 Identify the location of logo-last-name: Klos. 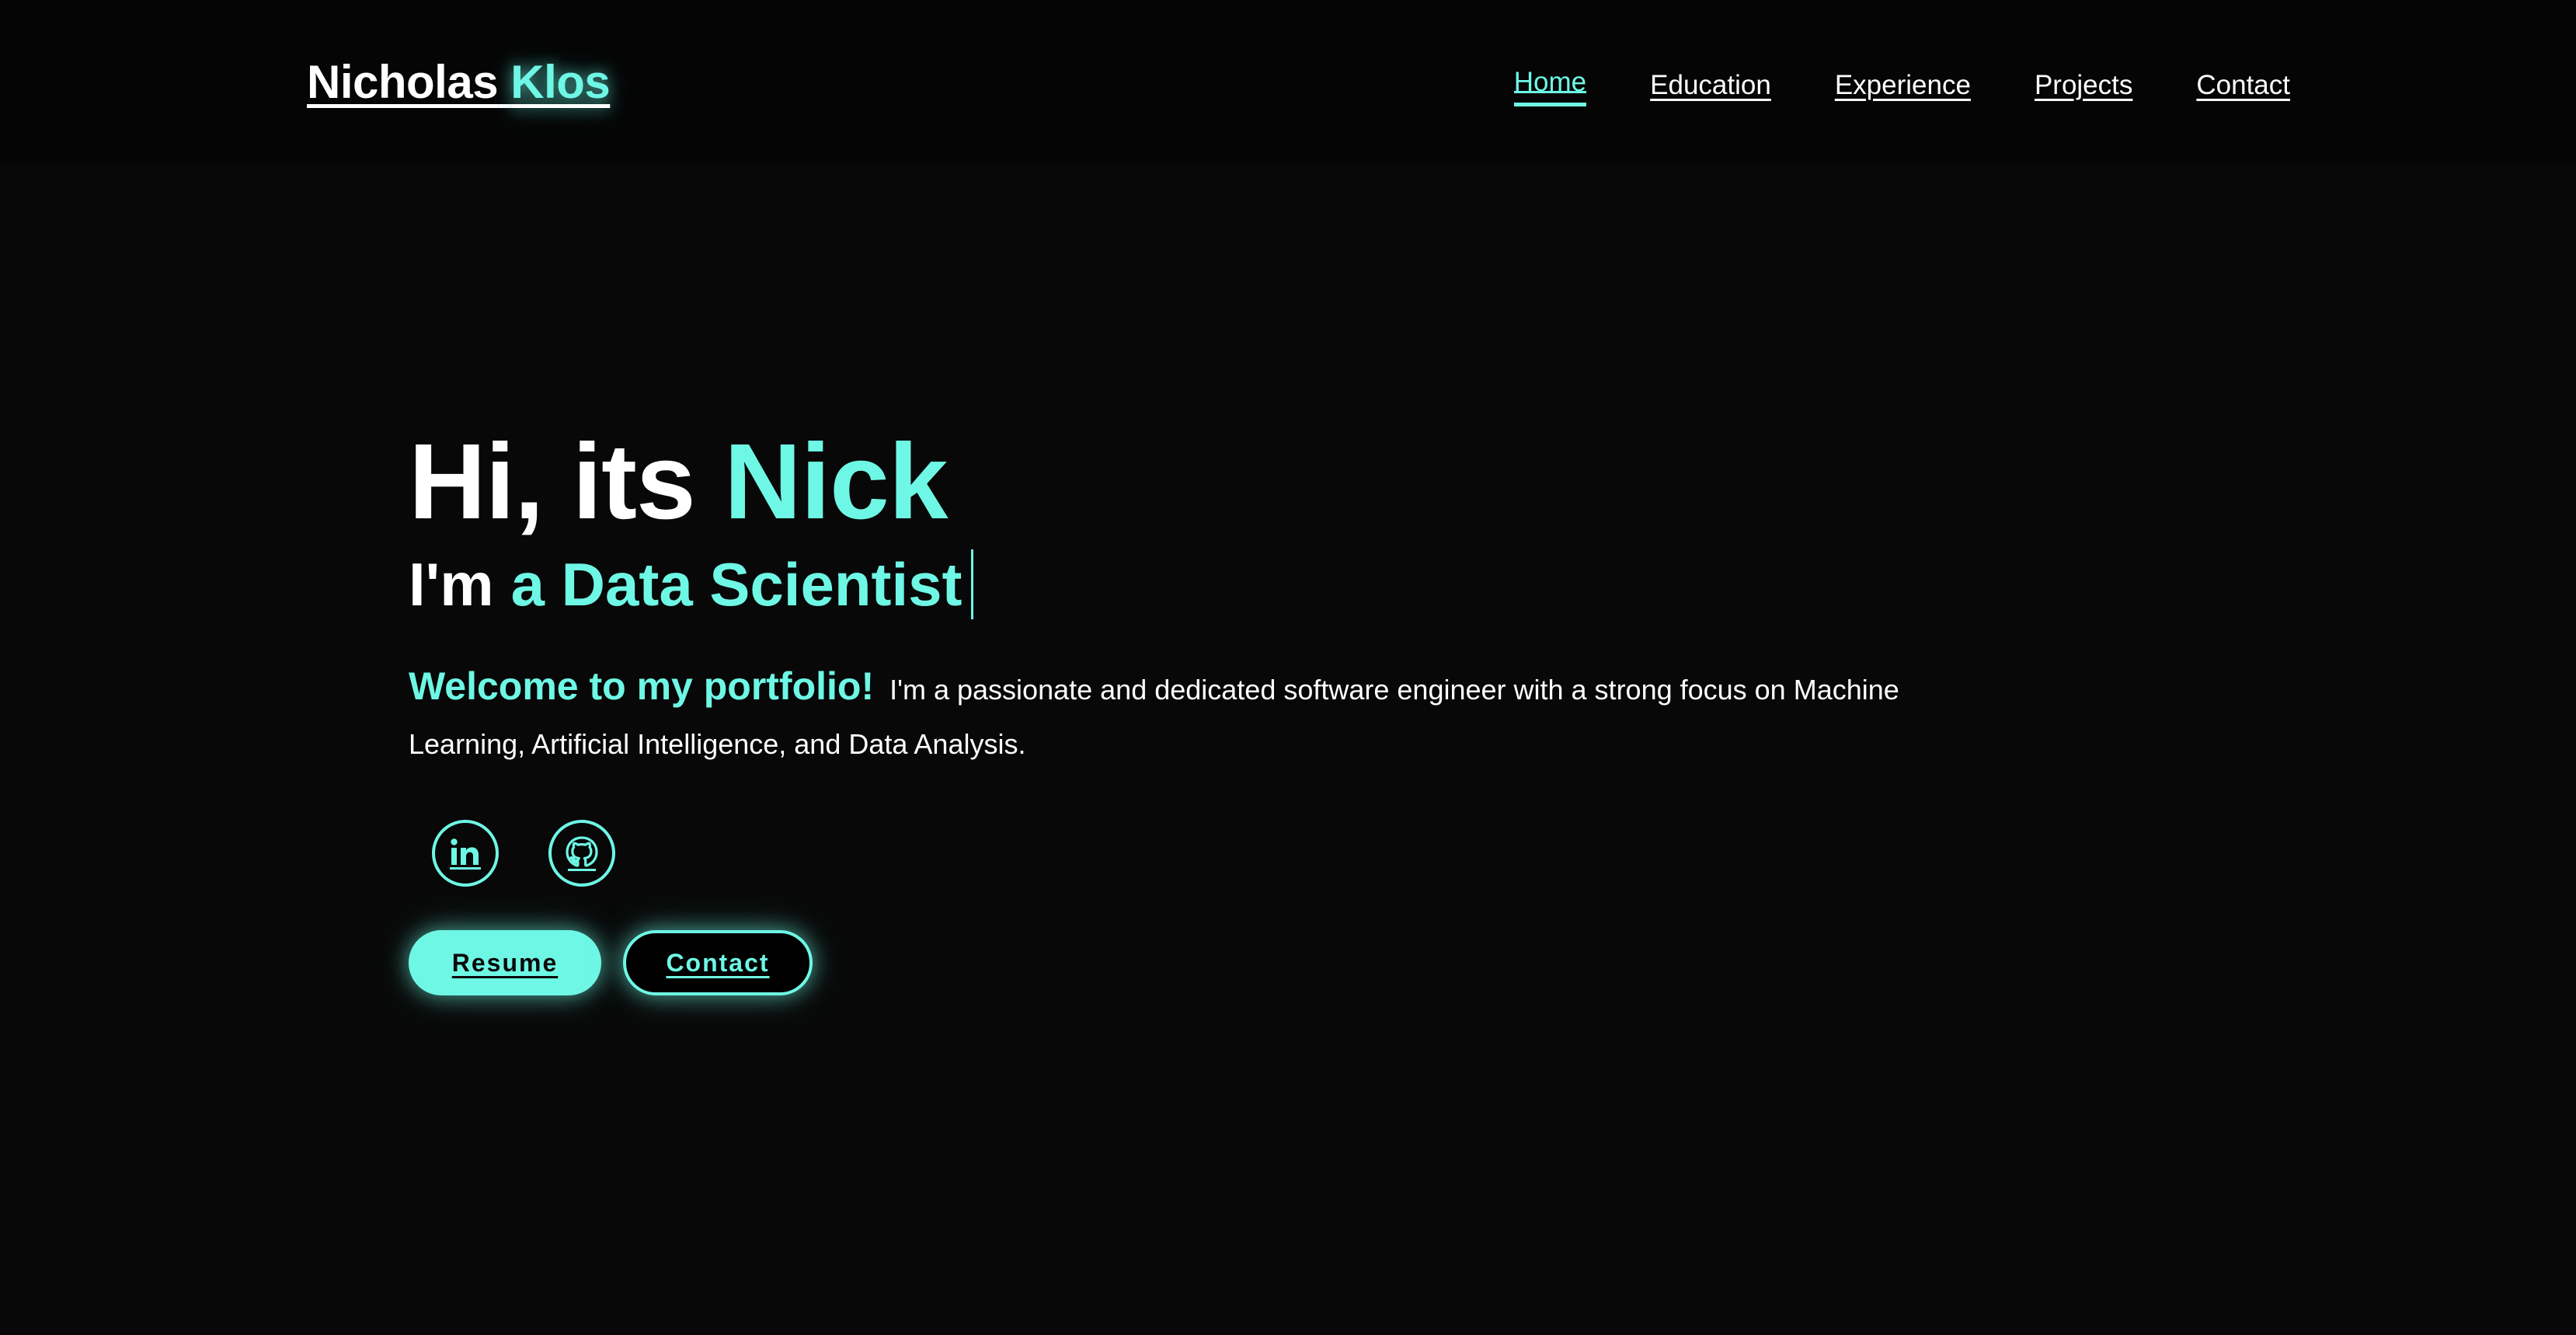
(560, 82).